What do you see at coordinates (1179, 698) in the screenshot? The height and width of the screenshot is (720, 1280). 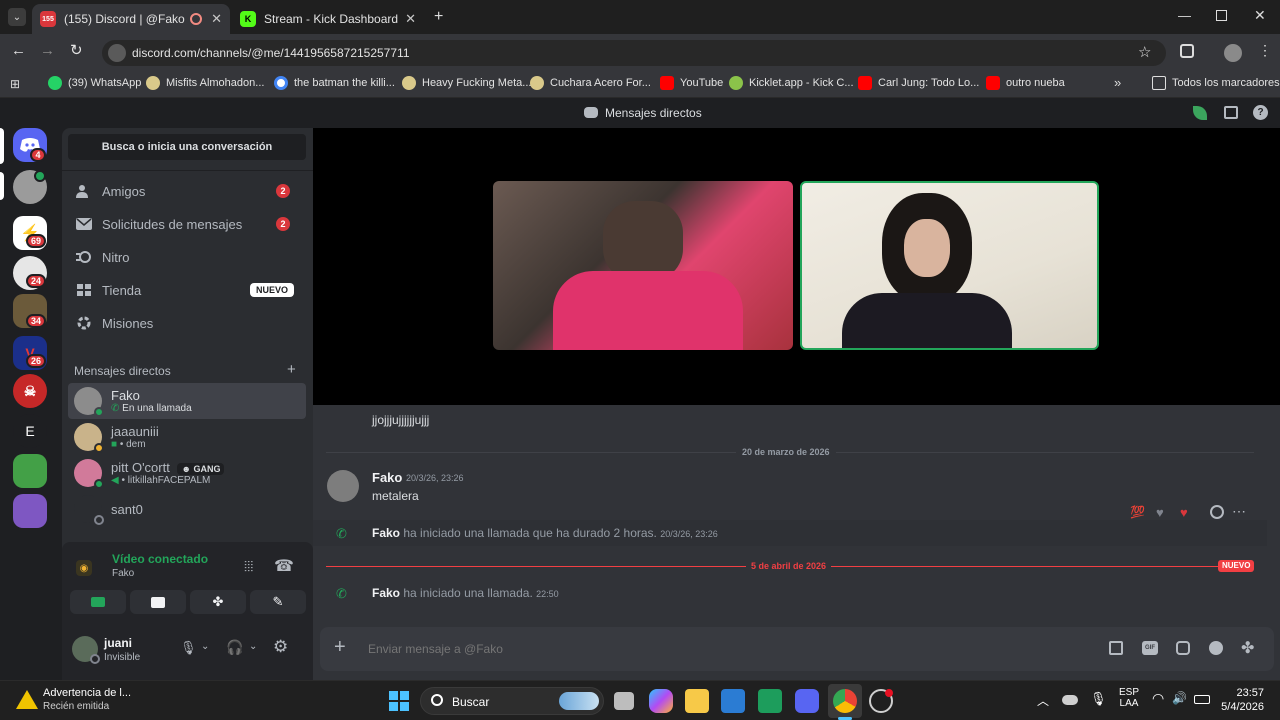 I see `volume-icon: 🔊` at bounding box center [1179, 698].